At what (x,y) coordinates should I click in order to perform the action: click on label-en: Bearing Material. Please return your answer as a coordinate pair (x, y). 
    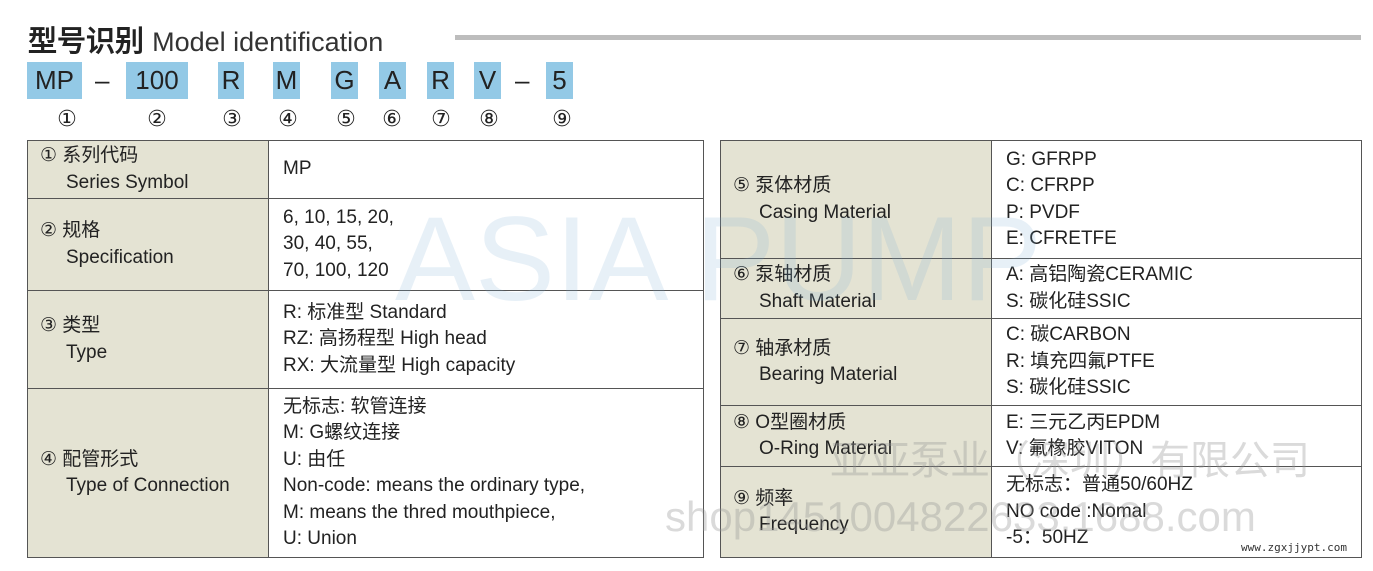
    Looking at the image, I should click on (828, 374).